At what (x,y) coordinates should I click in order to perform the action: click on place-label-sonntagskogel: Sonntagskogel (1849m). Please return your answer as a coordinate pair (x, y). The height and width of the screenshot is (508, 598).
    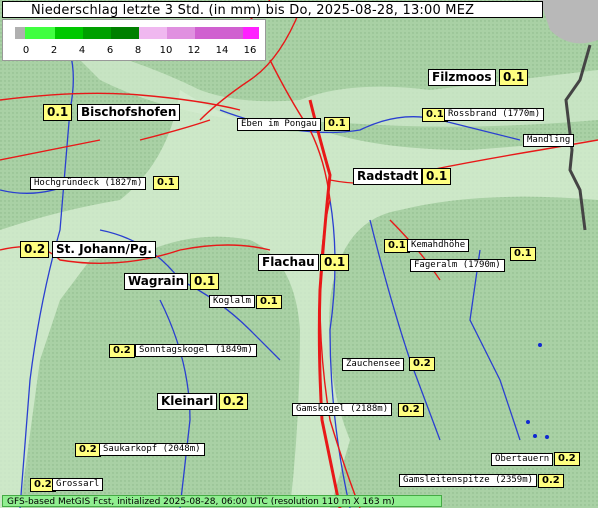
    Looking at the image, I should click on (196, 350).